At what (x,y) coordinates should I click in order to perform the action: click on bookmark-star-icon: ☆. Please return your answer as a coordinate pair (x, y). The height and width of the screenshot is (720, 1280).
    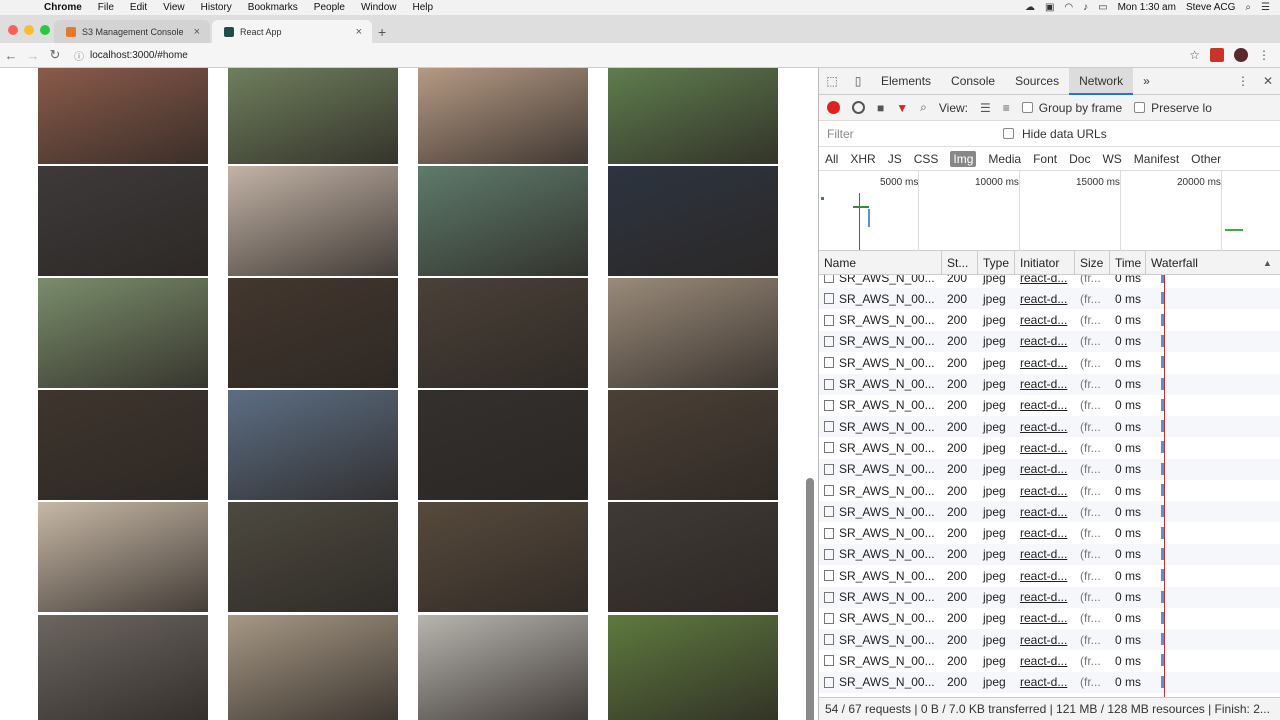
    Looking at the image, I should click on (1194, 55).